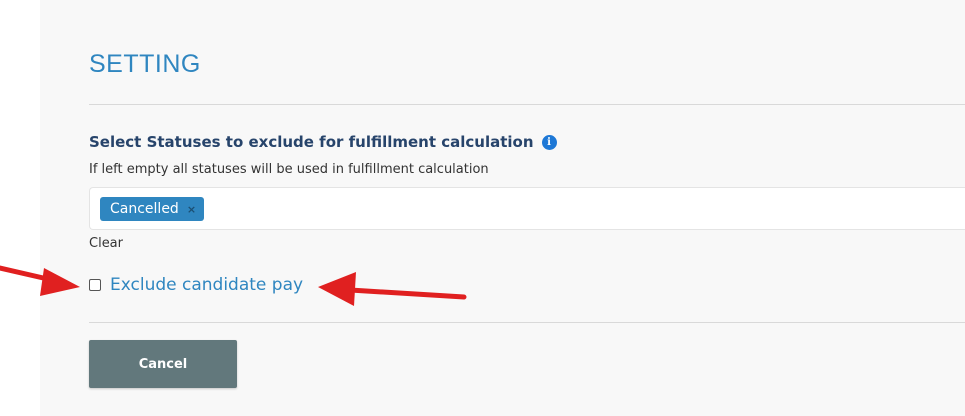  Describe the element at coordinates (233, 285) in the screenshot. I see `annotation-arrows` at that location.